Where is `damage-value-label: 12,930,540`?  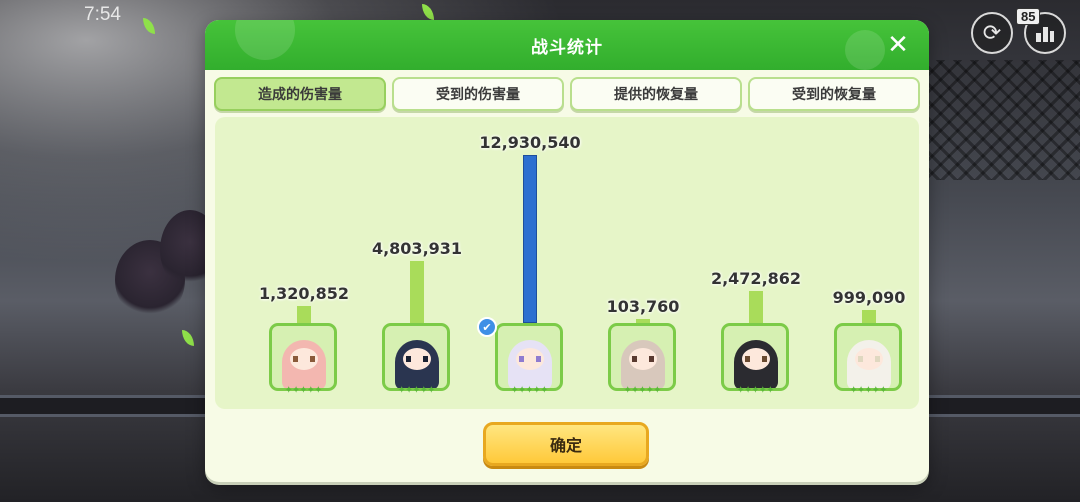 damage-value-label: 12,930,540 is located at coordinates (530, 142).